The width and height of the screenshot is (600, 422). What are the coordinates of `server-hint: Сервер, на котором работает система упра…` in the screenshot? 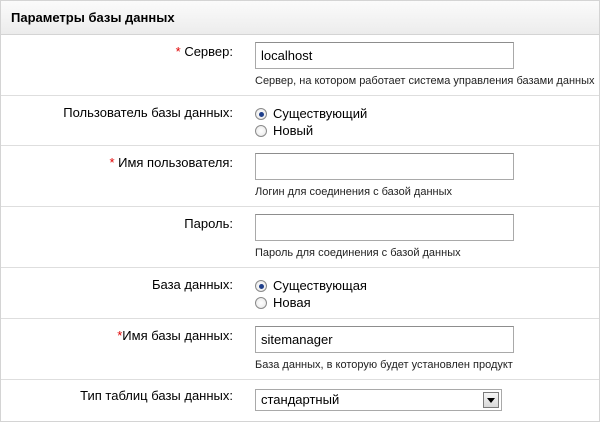 It's located at (425, 81).